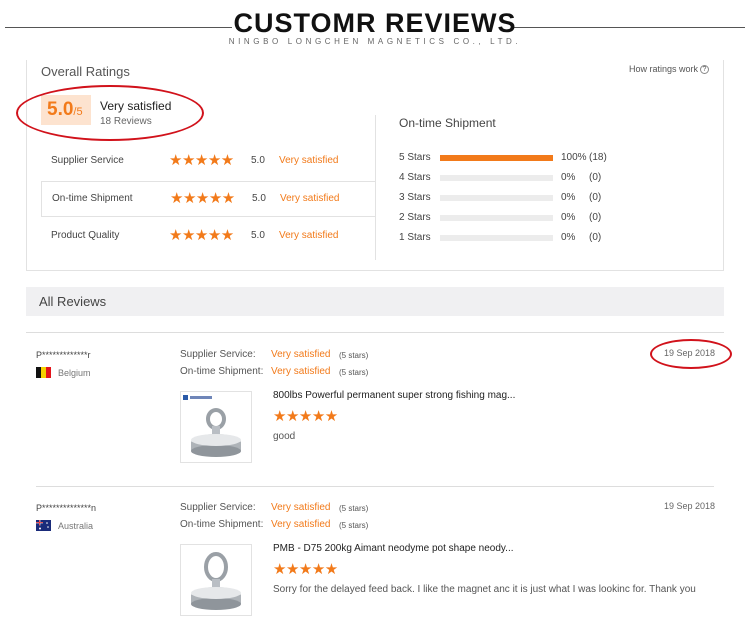 The width and height of the screenshot is (750, 633). I want to click on all-reviews-header: All Reviews, so click(375, 301).